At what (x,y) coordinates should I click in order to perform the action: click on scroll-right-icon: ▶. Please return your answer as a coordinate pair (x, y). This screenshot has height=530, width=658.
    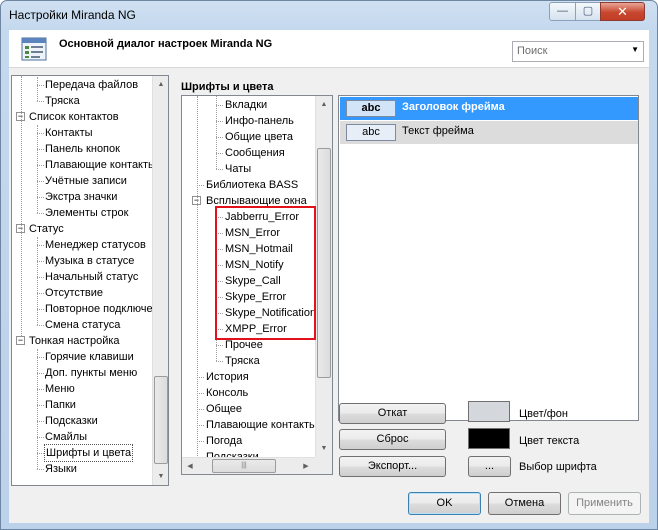
    Looking at the image, I should click on (306, 466).